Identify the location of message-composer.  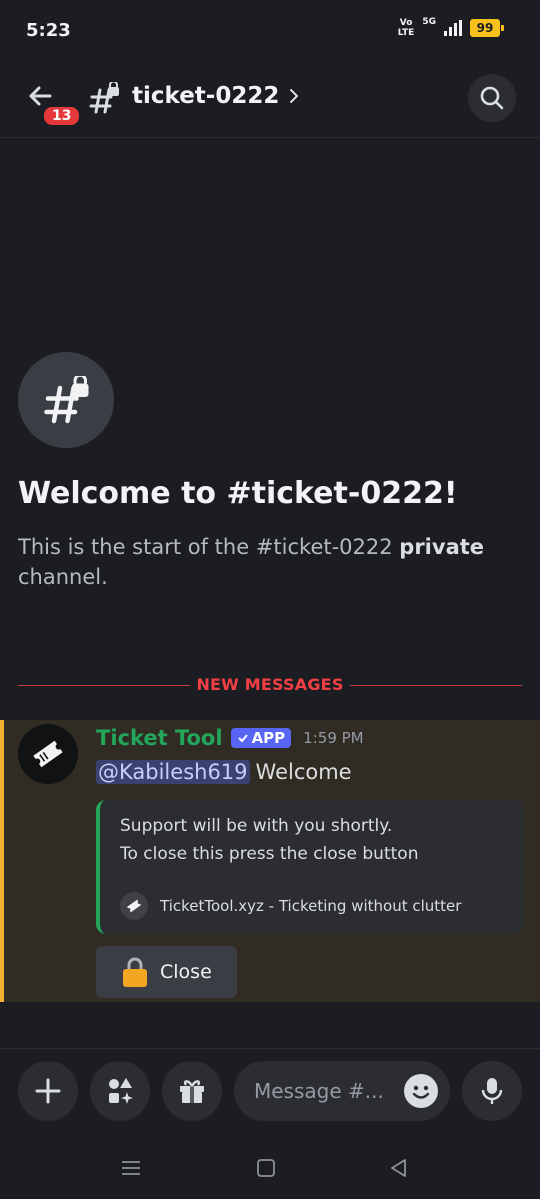
(270, 1094).